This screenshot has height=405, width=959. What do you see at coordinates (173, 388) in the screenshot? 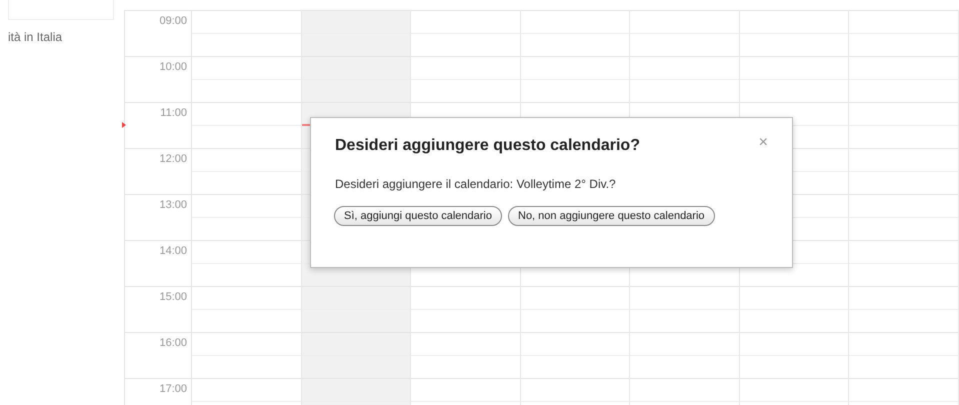
I see `hour-label: 17:00` at bounding box center [173, 388].